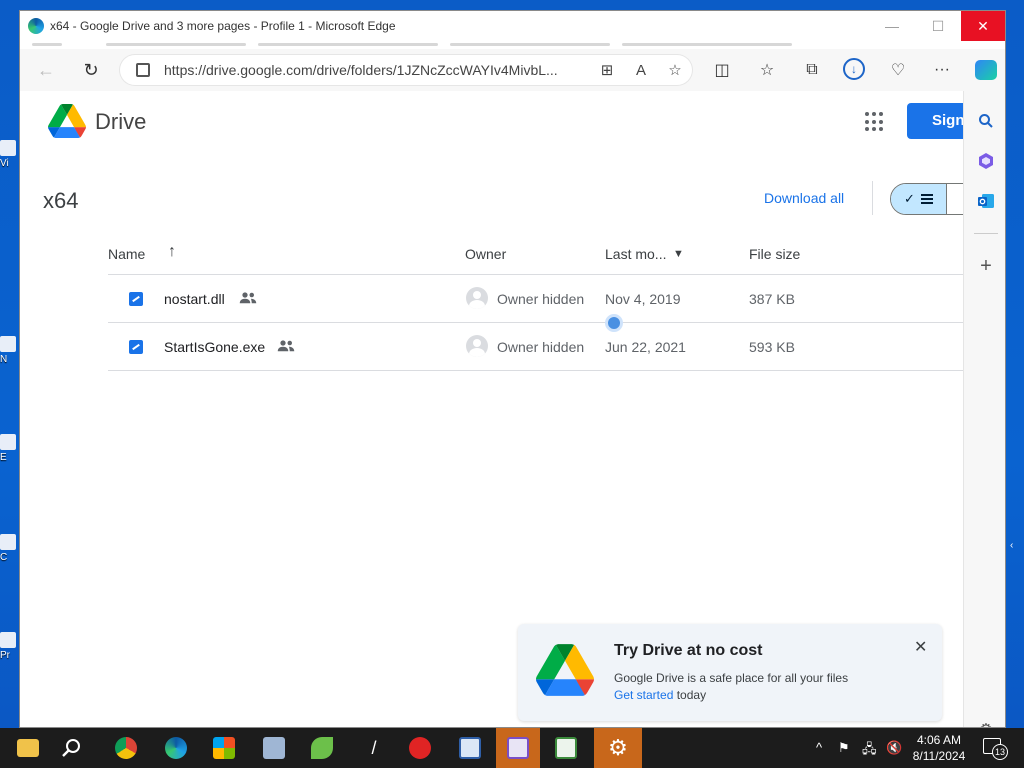  What do you see at coordinates (3, 457) in the screenshot?
I see `desktop-icon-label: E` at bounding box center [3, 457].